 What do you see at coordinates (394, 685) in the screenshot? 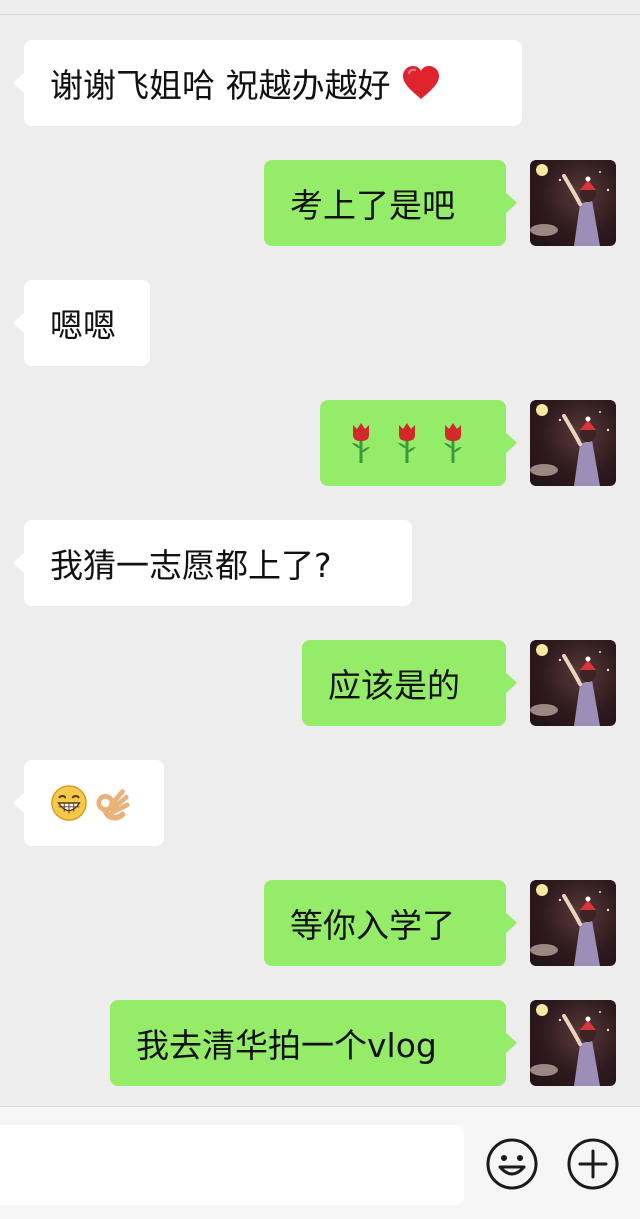
I see `message-text: 应该是的` at bounding box center [394, 685].